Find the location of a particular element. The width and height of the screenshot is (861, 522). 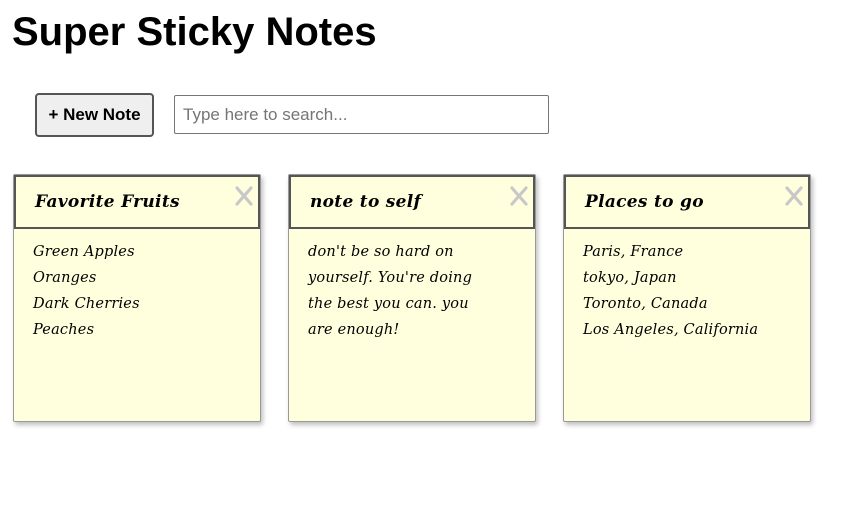

app-title: Super Sticky Notes is located at coordinates (194, 32).